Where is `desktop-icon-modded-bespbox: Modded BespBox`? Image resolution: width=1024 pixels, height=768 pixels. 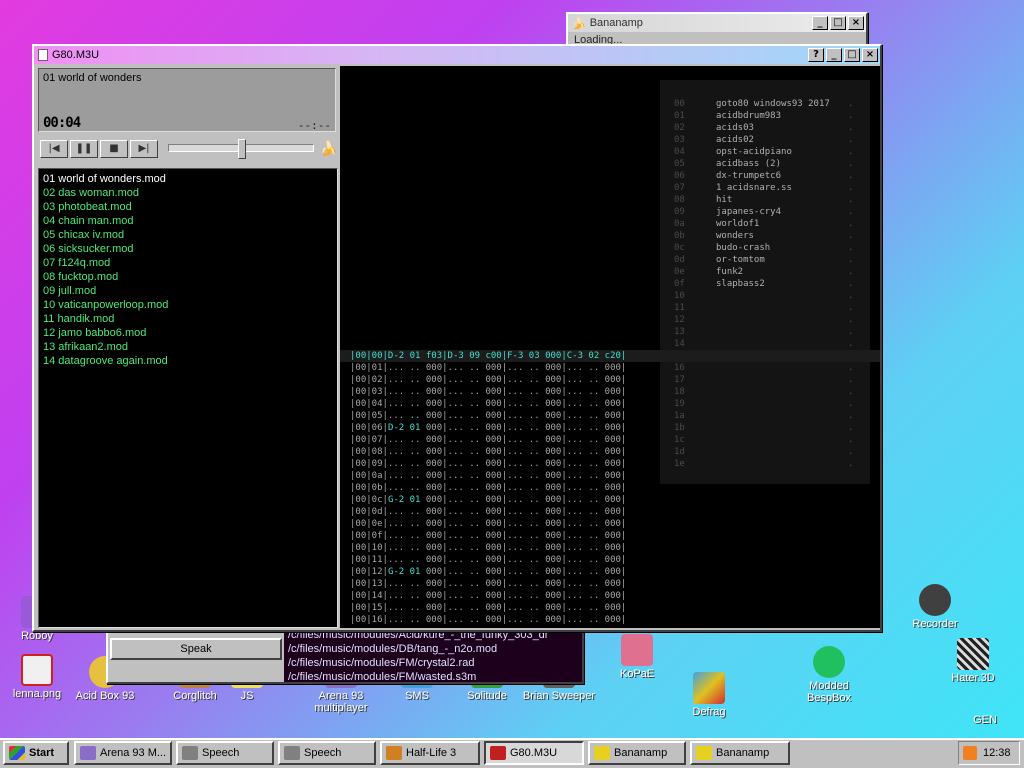 desktop-icon-modded-bespbox: Modded BespBox is located at coordinates (829, 675).